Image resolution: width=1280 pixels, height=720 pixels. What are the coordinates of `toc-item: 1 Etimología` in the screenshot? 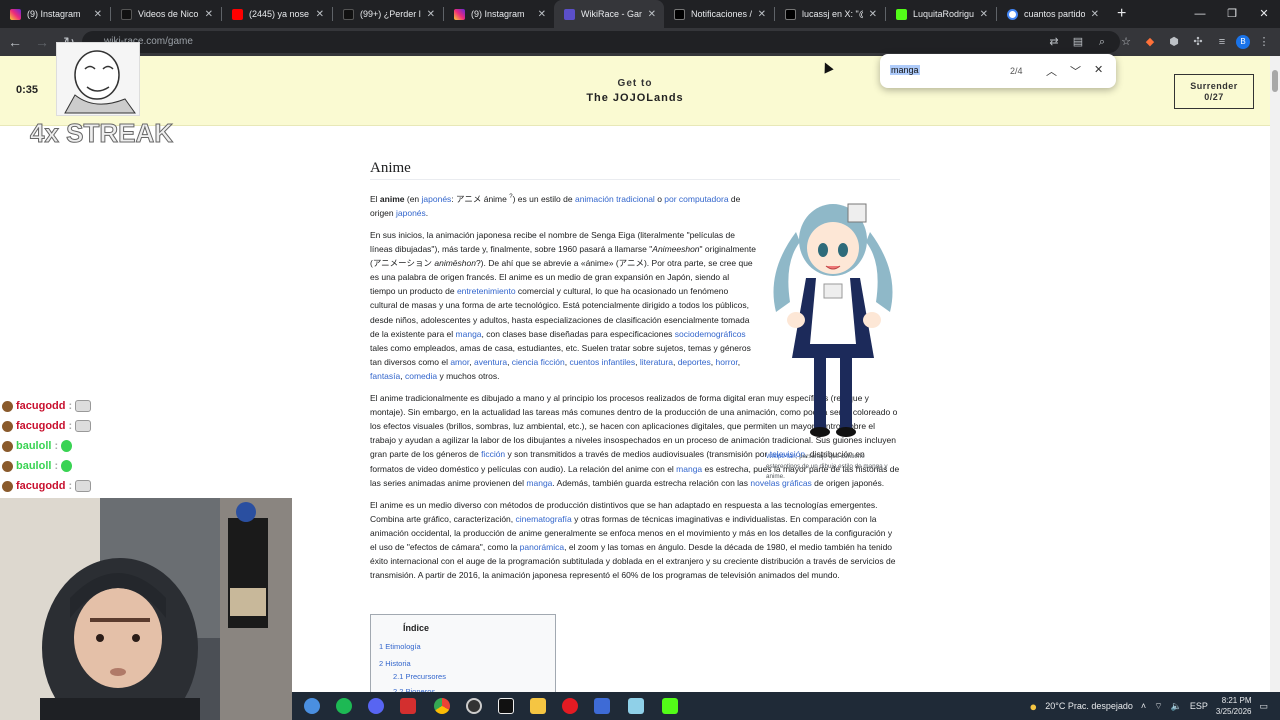 It's located at (400, 646).